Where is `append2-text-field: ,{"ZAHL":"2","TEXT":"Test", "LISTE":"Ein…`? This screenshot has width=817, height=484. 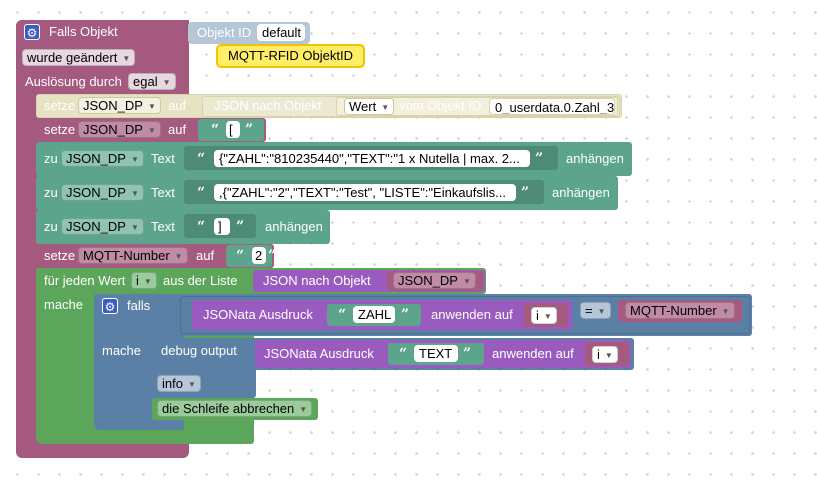 append2-text-field: ,{"ZAHL":"2","TEXT":"Test", "LISTE":"Ein… is located at coordinates (365, 192).